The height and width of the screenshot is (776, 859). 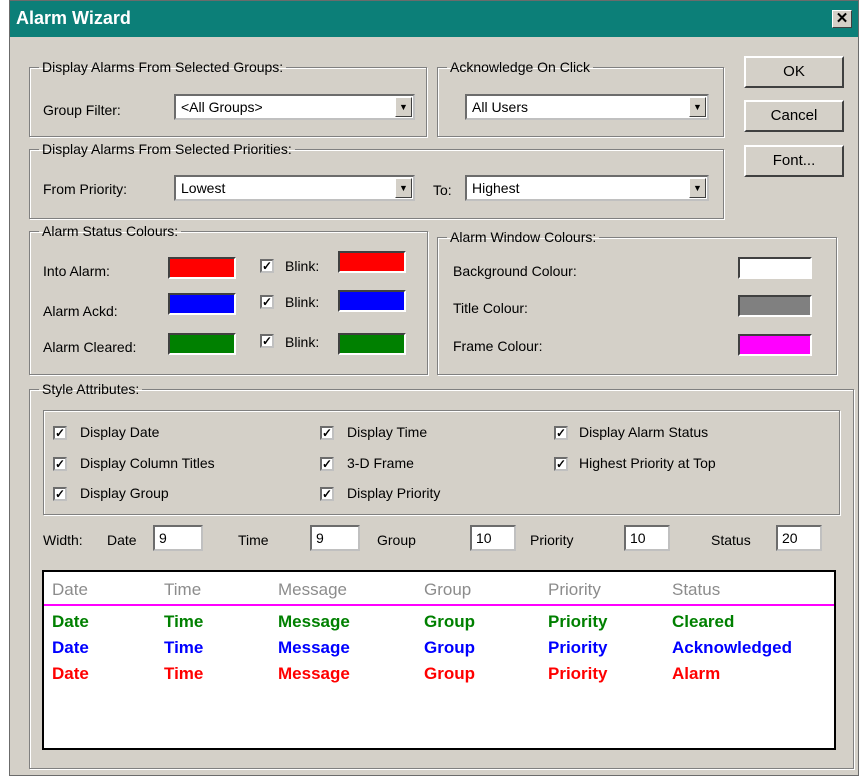 I want to click on from-priority-dropdown: Lowest ▼, so click(x=294, y=188).